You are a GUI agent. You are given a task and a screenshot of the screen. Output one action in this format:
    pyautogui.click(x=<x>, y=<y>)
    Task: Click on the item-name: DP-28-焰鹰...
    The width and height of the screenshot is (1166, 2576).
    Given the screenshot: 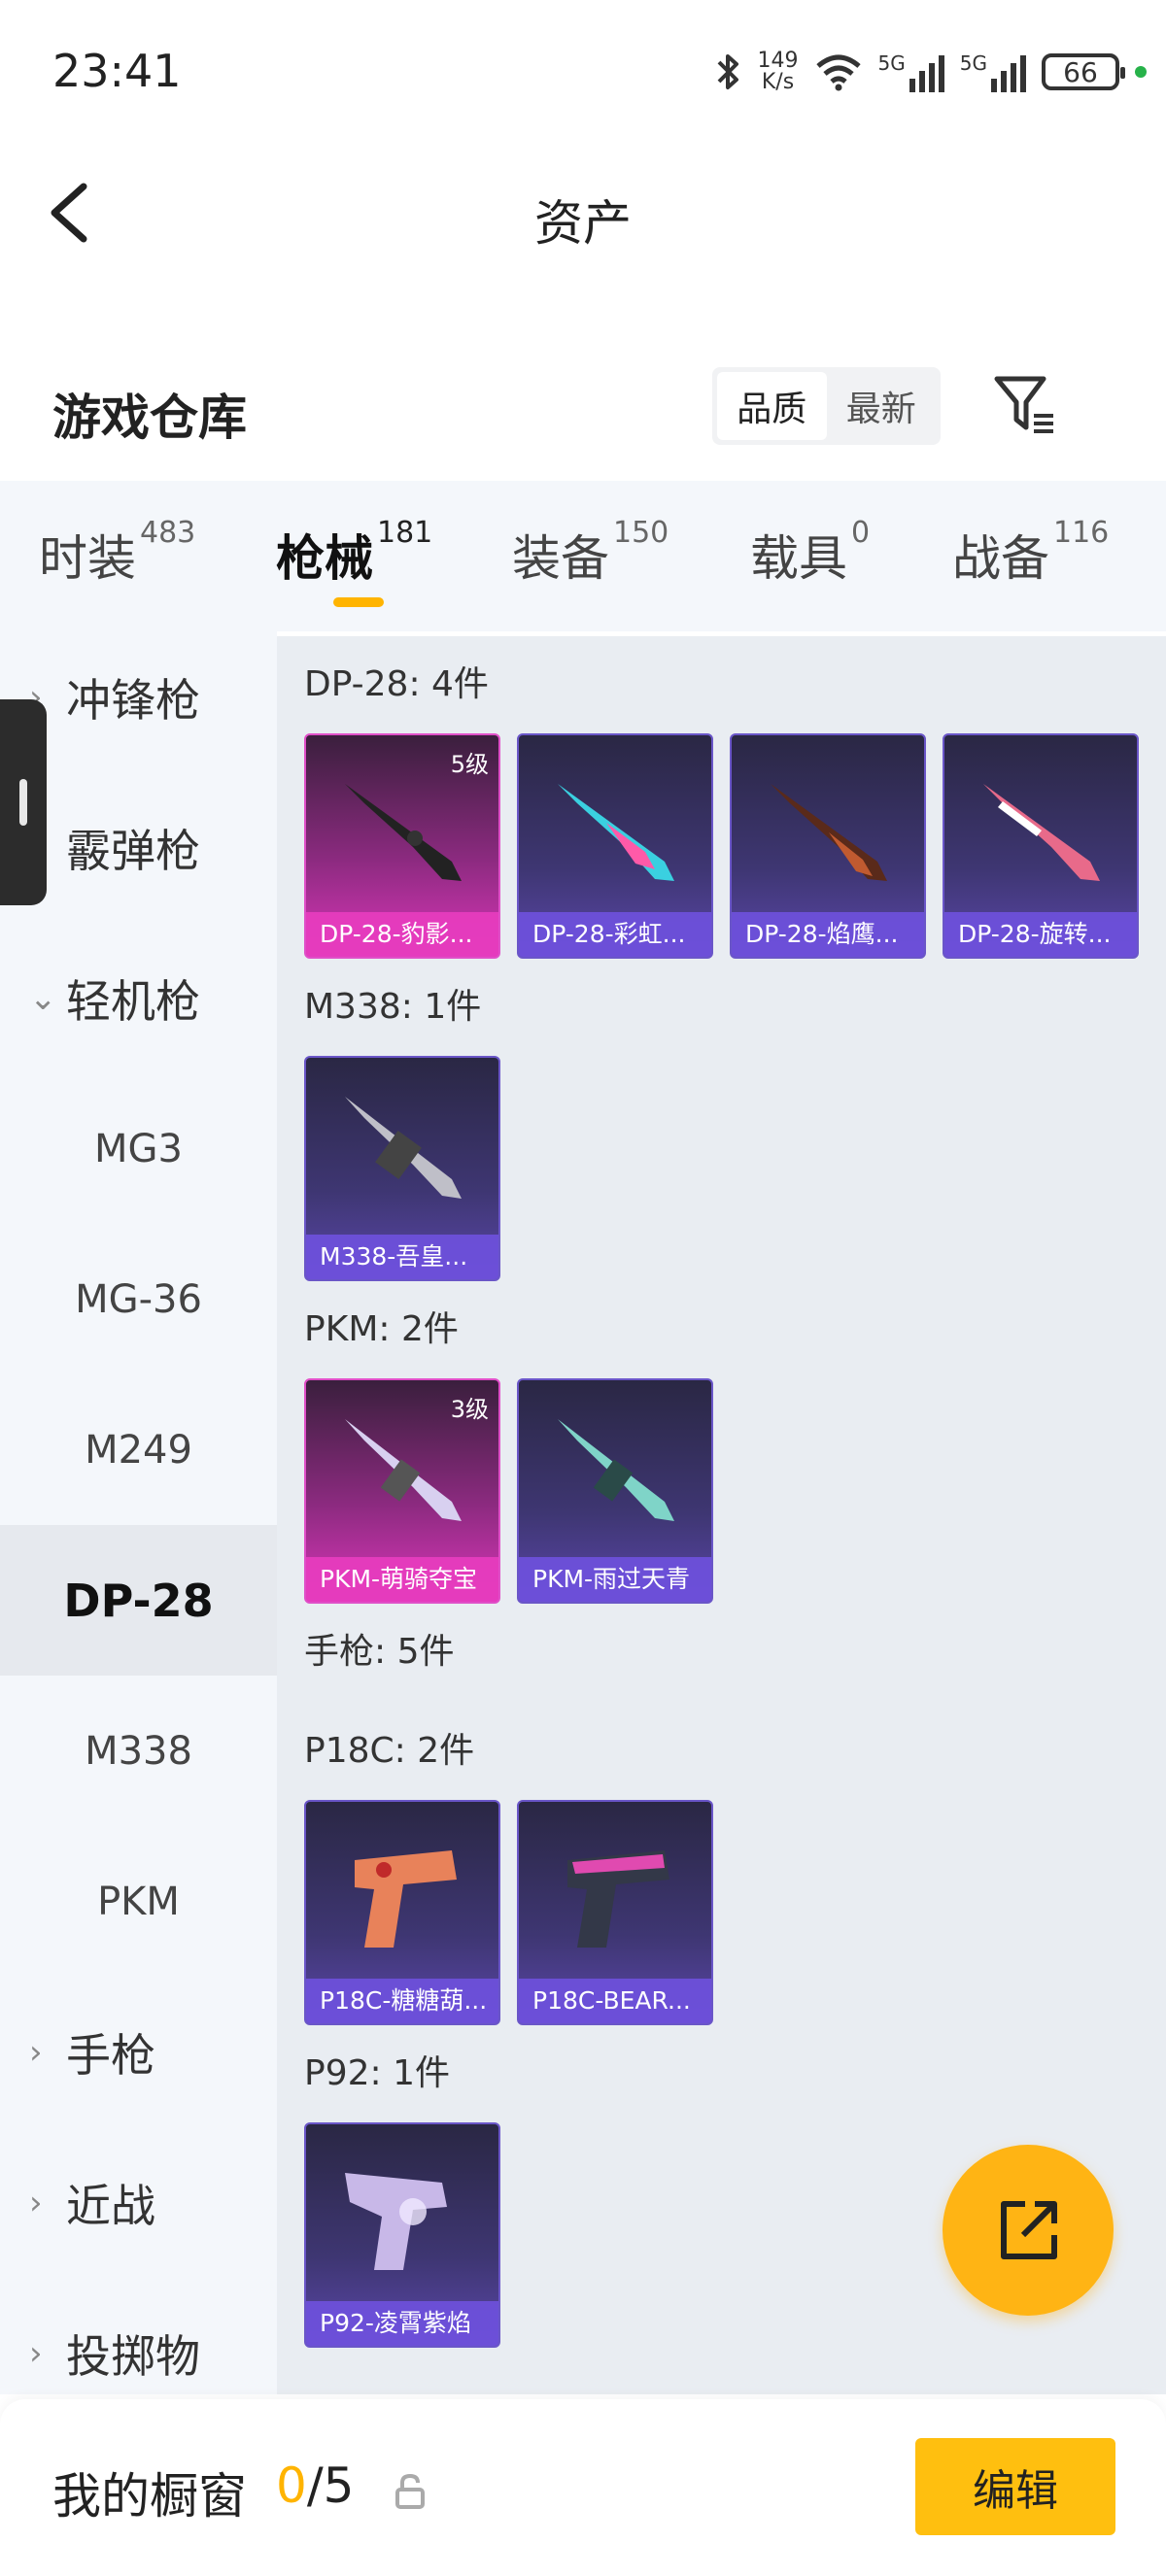 What is the action you would take?
    pyautogui.click(x=828, y=934)
    